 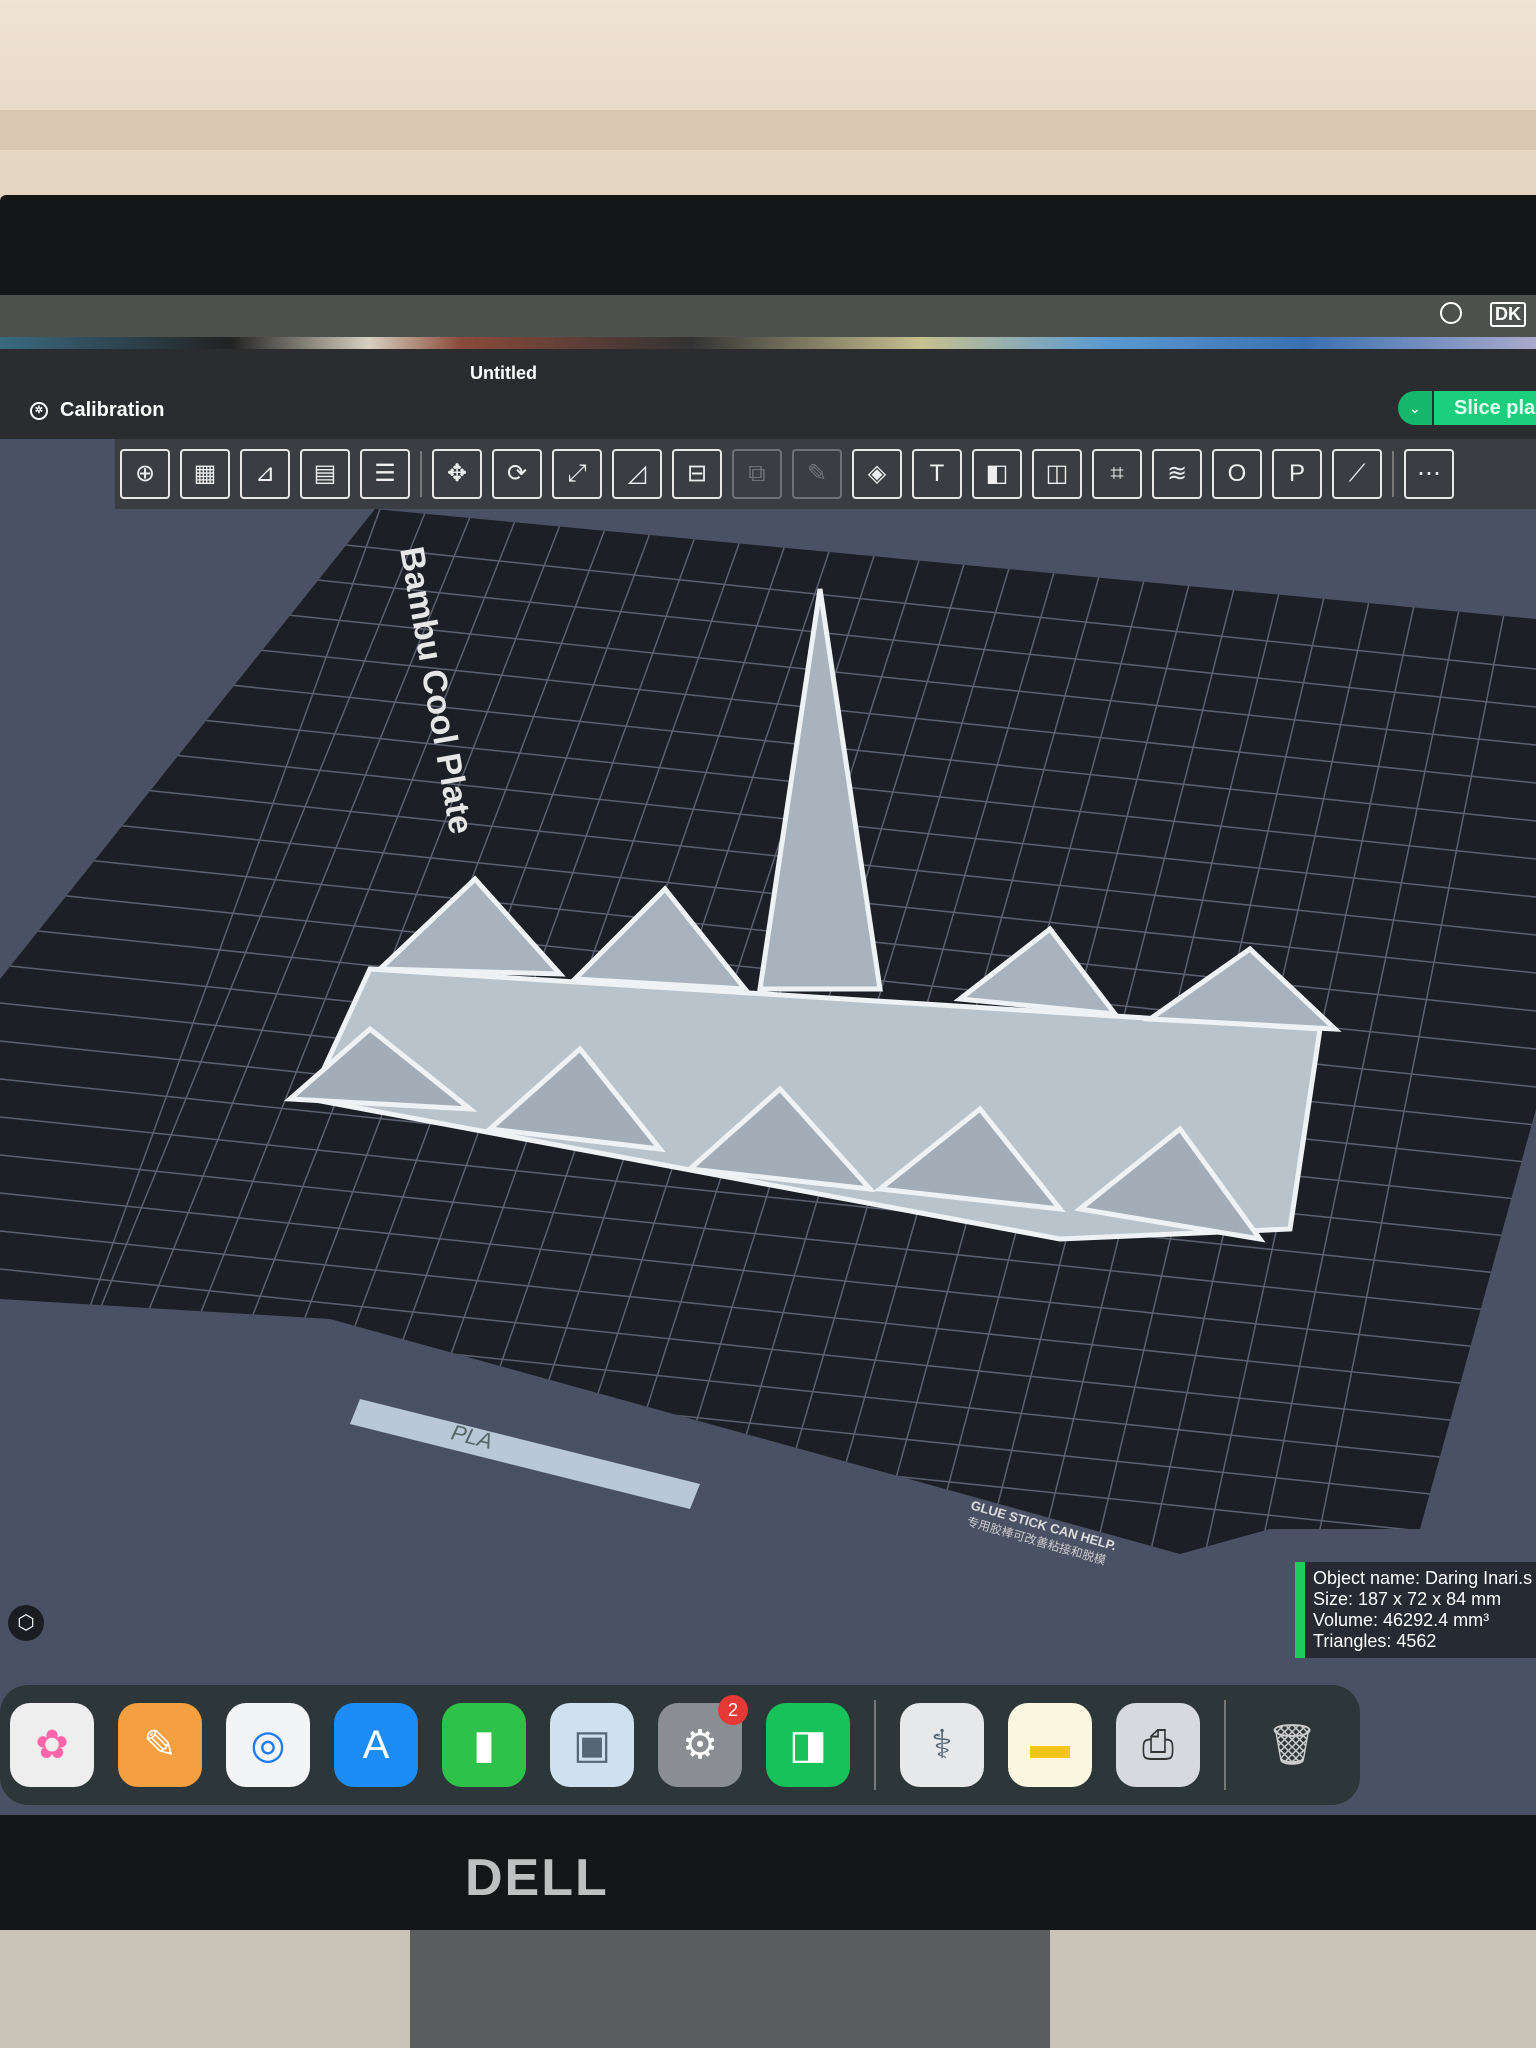 What do you see at coordinates (1401, 1620) in the screenshot?
I see `object-volume: Volume: 46292.4 mm³` at bounding box center [1401, 1620].